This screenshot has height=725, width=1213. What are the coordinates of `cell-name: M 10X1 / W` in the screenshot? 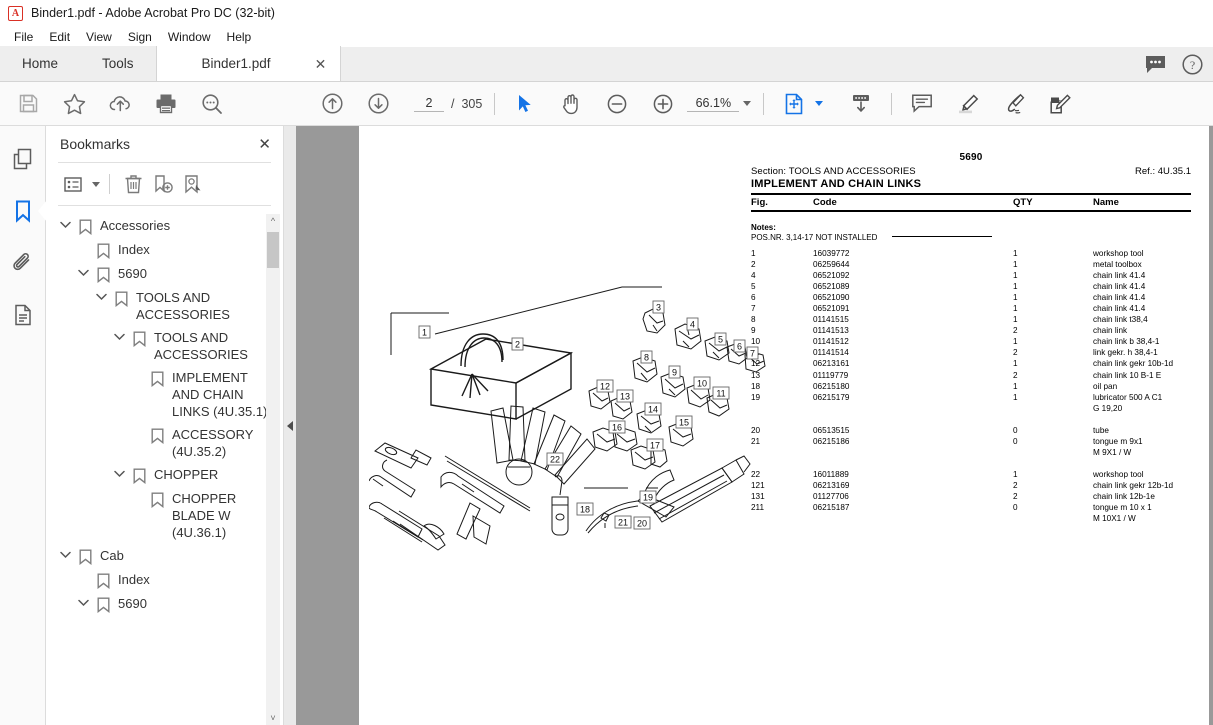 It's located at (1114, 519).